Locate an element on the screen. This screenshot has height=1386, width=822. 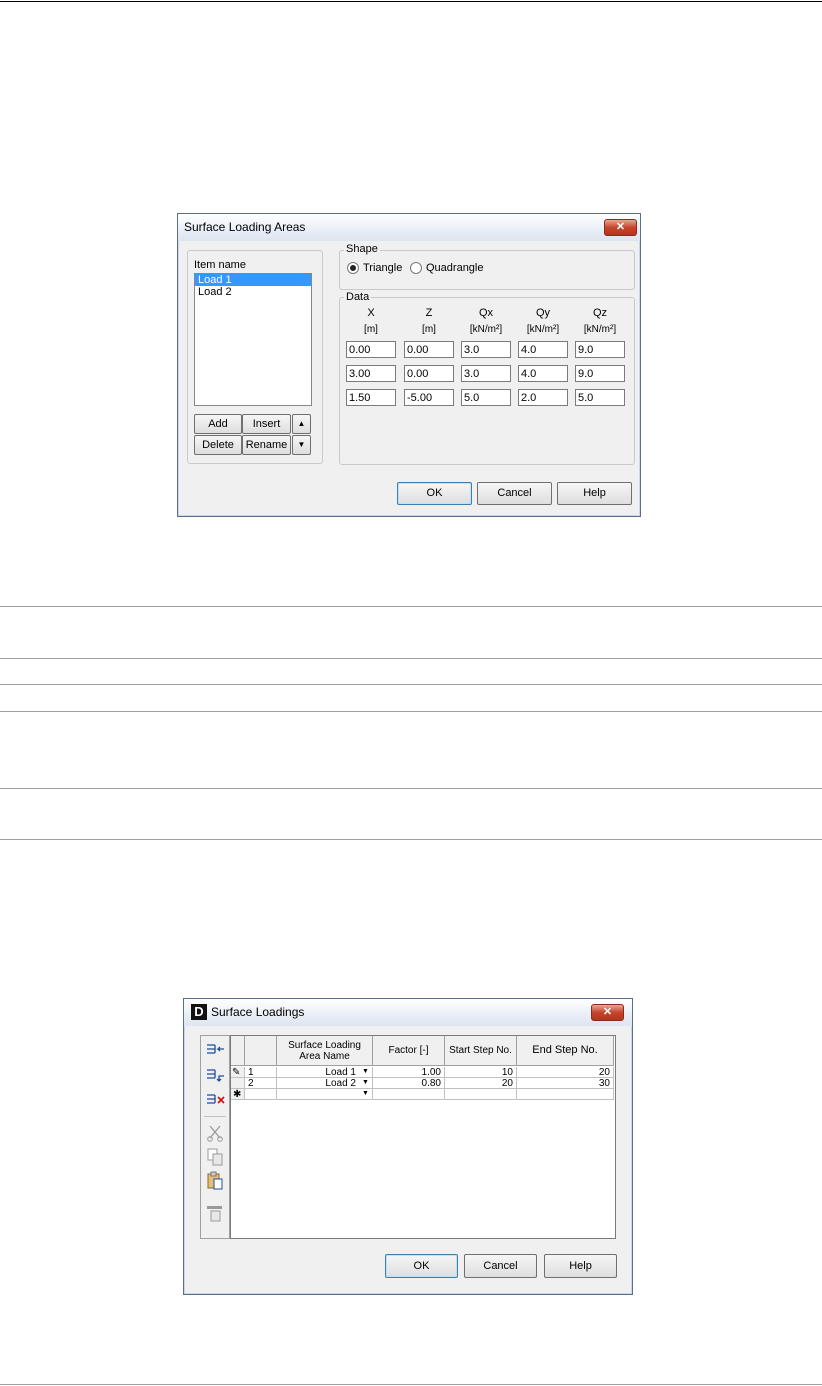
insert-row-after-icon is located at coordinates (215, 1076).